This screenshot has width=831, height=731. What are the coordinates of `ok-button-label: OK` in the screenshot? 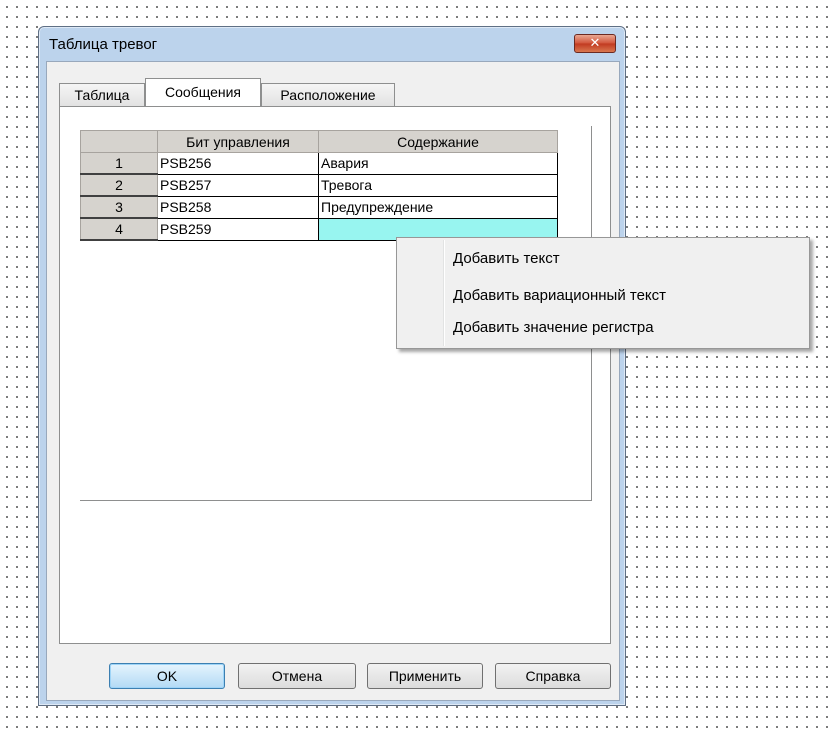 It's located at (167, 676).